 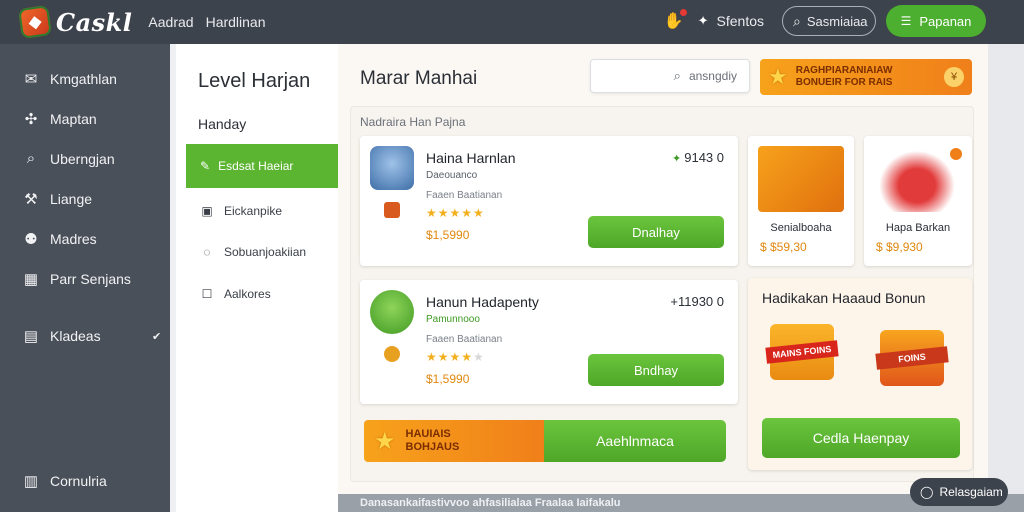 What do you see at coordinates (31, 336) in the screenshot?
I see `grid-icon: ▤` at bounding box center [31, 336].